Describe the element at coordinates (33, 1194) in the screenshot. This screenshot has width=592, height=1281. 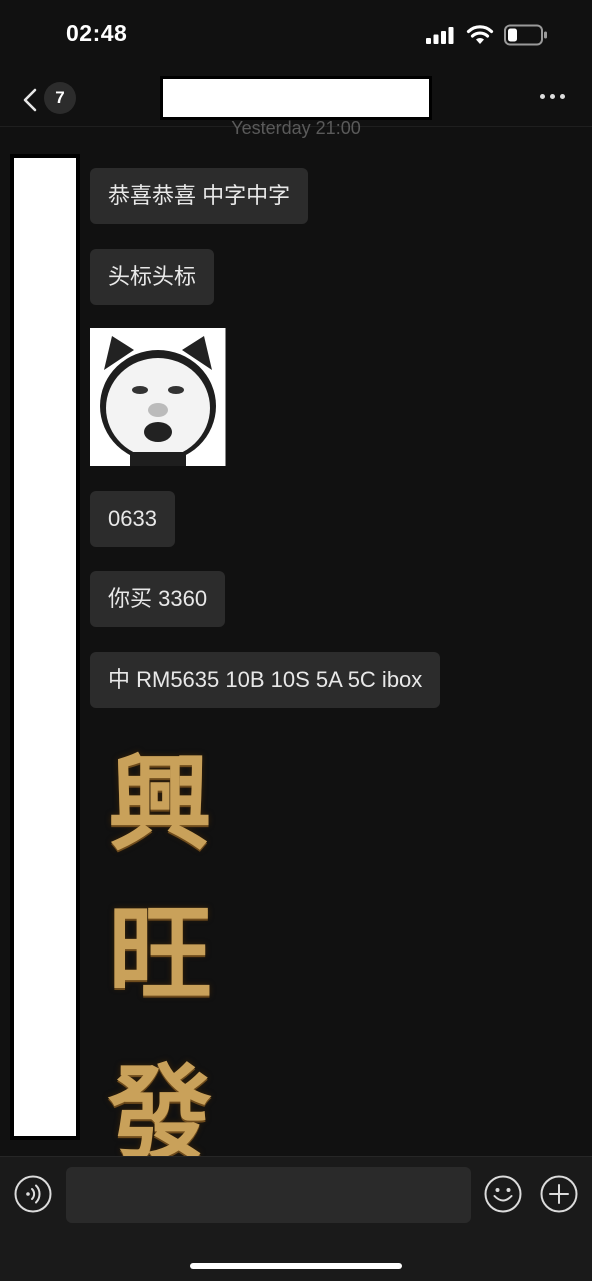
I see `voice-icon` at that location.